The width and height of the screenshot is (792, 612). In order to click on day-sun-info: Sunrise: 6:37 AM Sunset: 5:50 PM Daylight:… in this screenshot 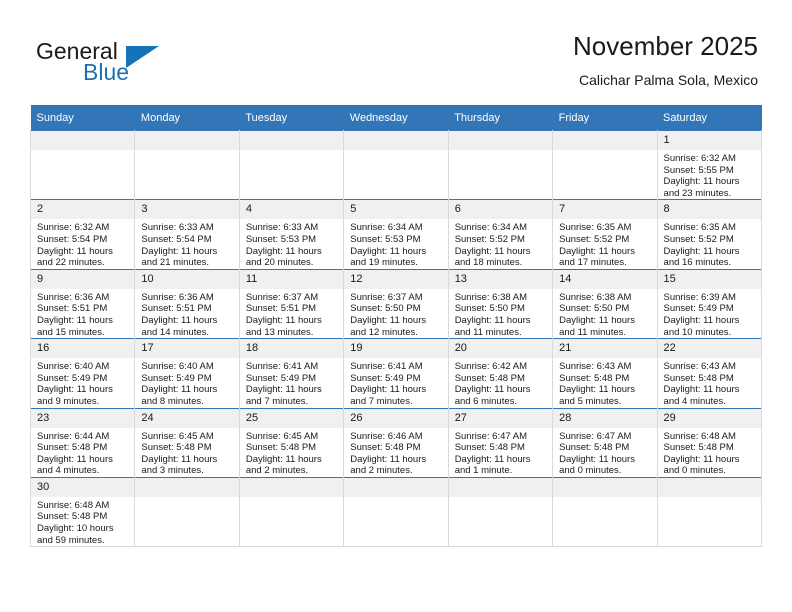, I will do `click(395, 313)`.